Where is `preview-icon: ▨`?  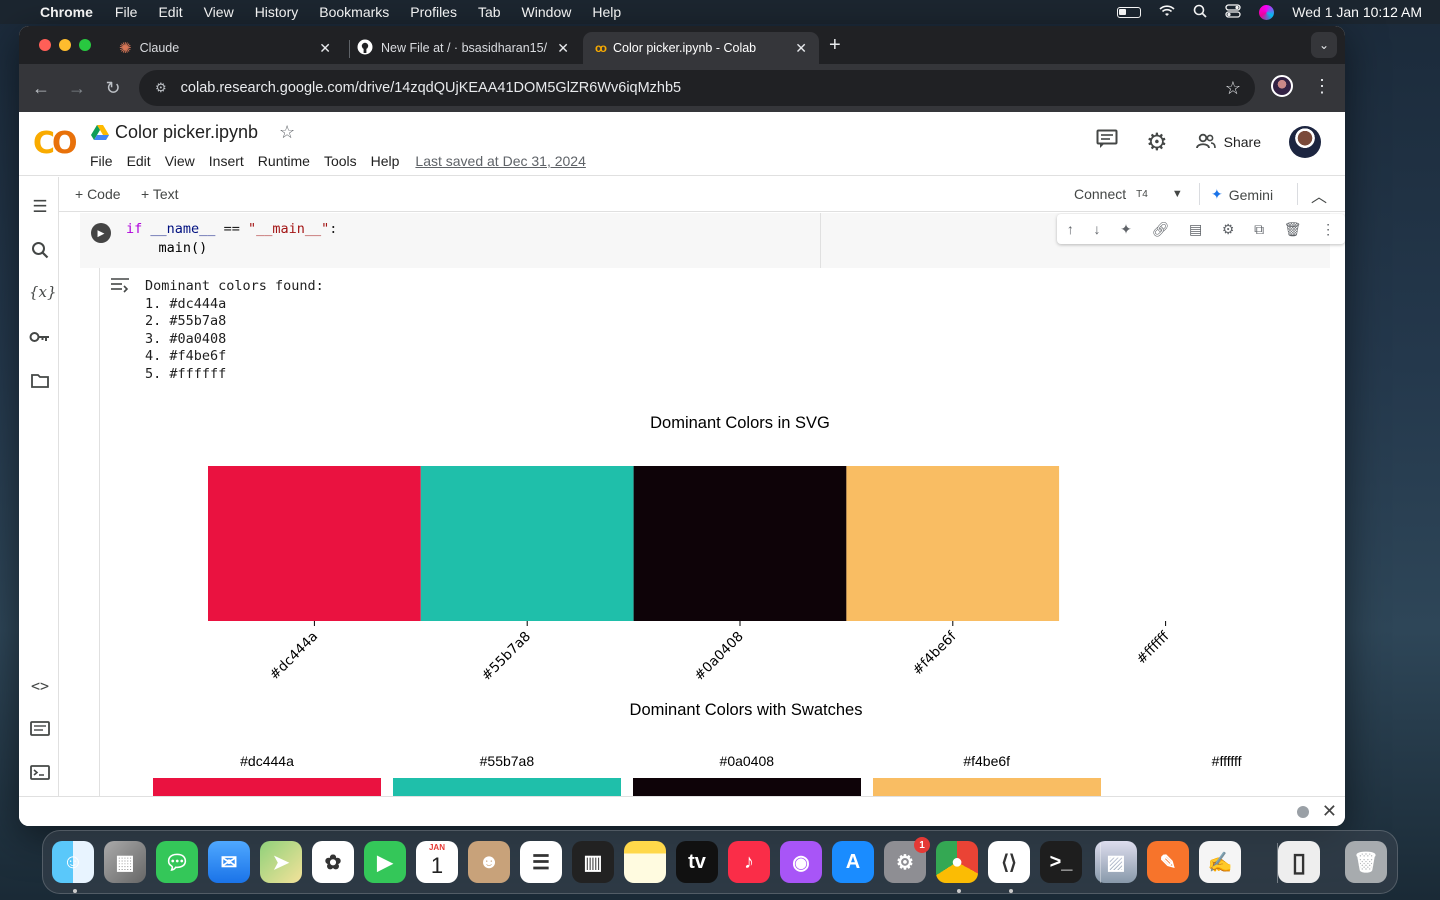
preview-icon: ▨ is located at coordinates (1116, 862).